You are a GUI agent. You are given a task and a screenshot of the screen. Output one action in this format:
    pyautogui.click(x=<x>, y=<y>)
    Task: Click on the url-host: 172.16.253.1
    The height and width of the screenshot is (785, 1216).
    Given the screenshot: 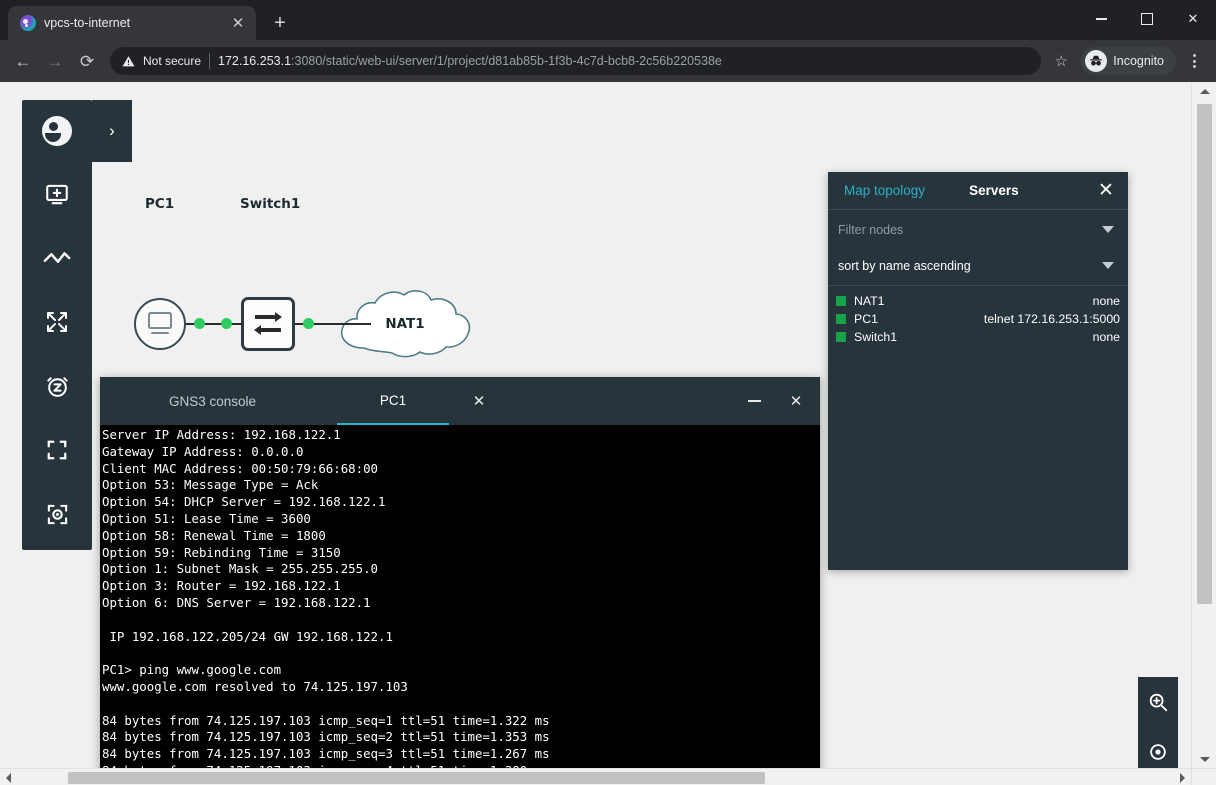 What is the action you would take?
    pyautogui.click(x=255, y=61)
    